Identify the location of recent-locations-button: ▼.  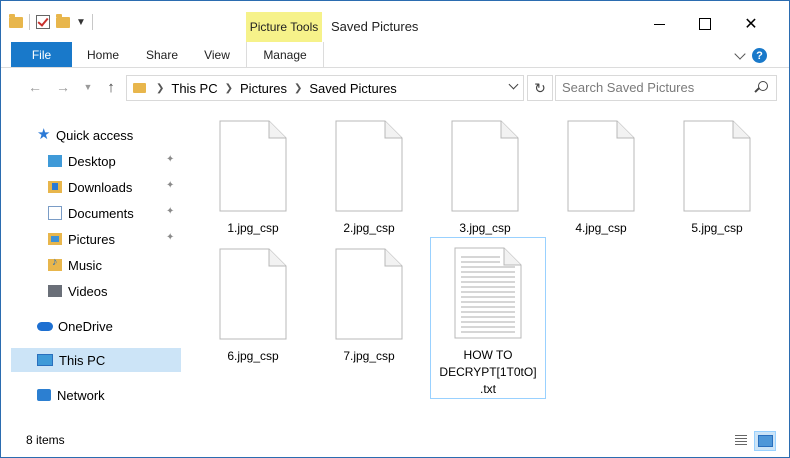
(88, 87).